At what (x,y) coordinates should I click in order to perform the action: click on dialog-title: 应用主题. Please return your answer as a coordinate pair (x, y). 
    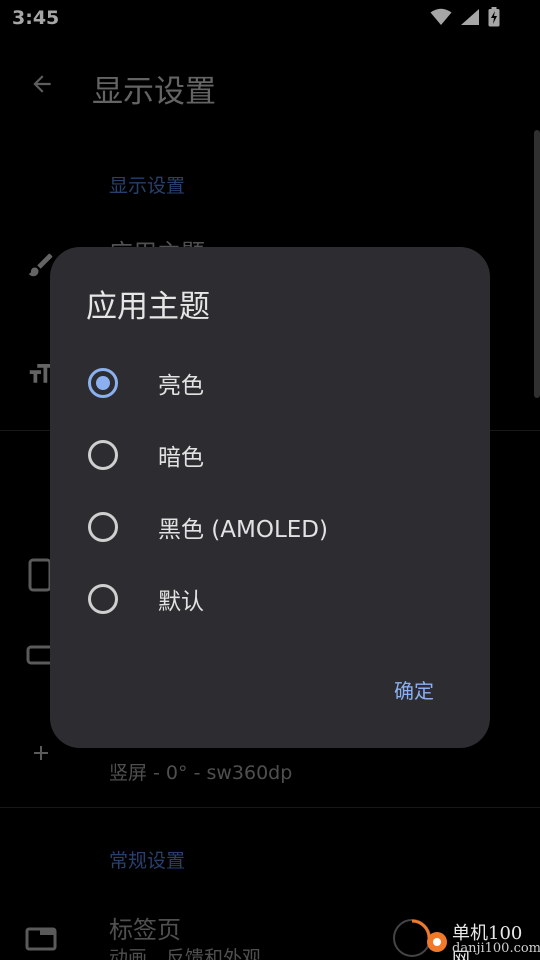
    Looking at the image, I should click on (148, 307).